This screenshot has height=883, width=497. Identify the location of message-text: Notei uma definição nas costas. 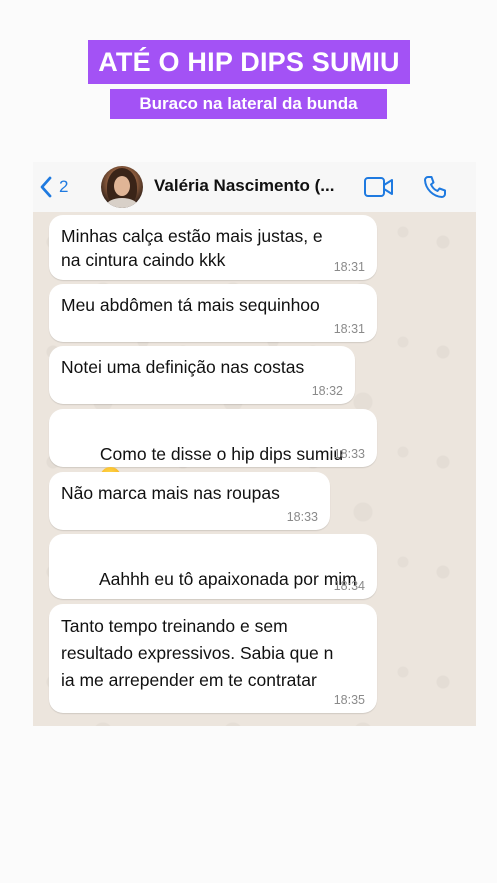
(183, 367).